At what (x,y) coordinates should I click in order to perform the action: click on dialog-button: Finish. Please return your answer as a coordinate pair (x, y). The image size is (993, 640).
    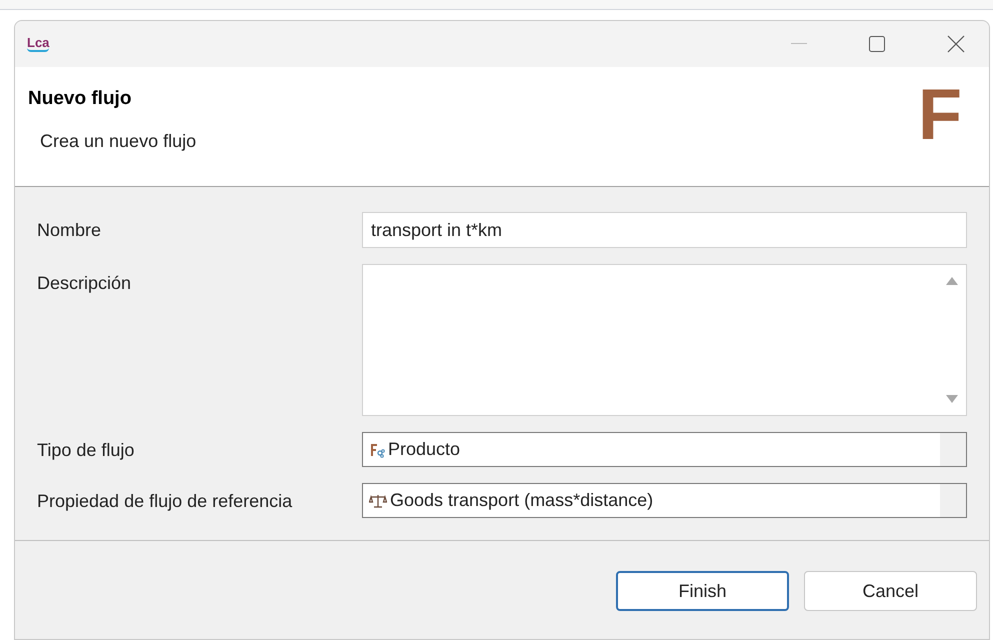
    Looking at the image, I should click on (702, 591).